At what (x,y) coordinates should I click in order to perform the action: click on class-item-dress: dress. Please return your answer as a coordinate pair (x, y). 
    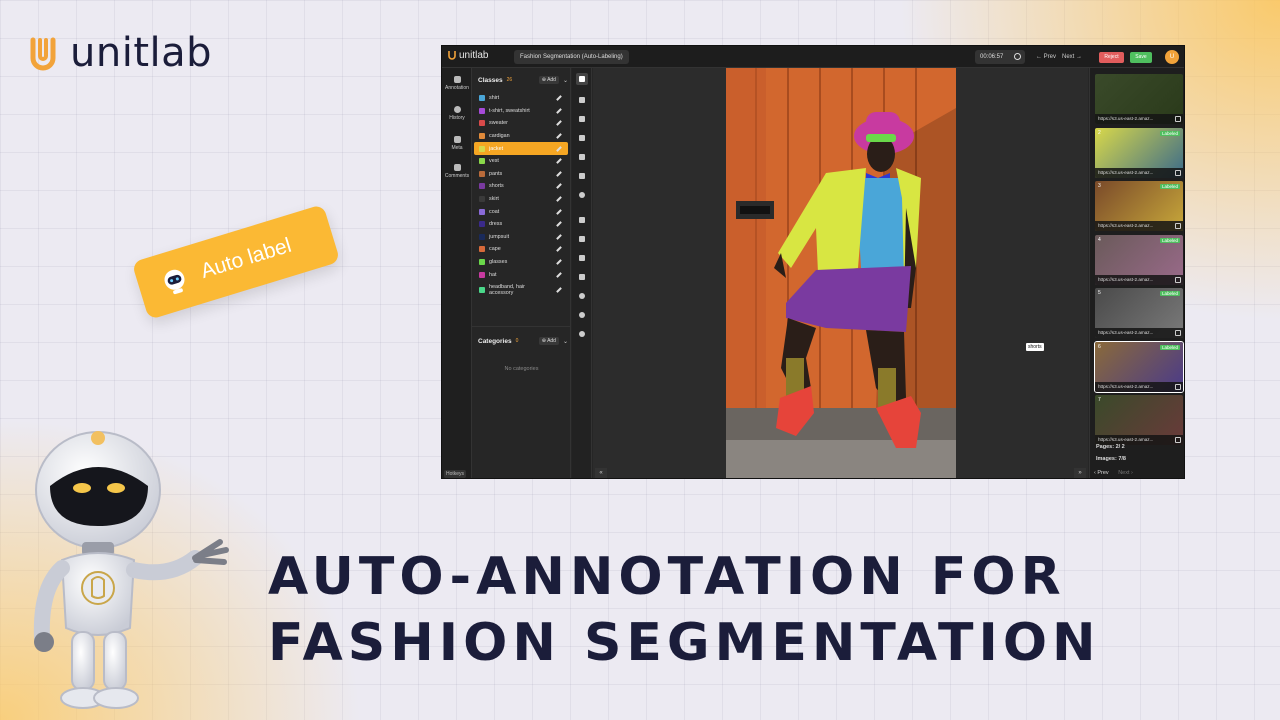
    Looking at the image, I should click on (521, 224).